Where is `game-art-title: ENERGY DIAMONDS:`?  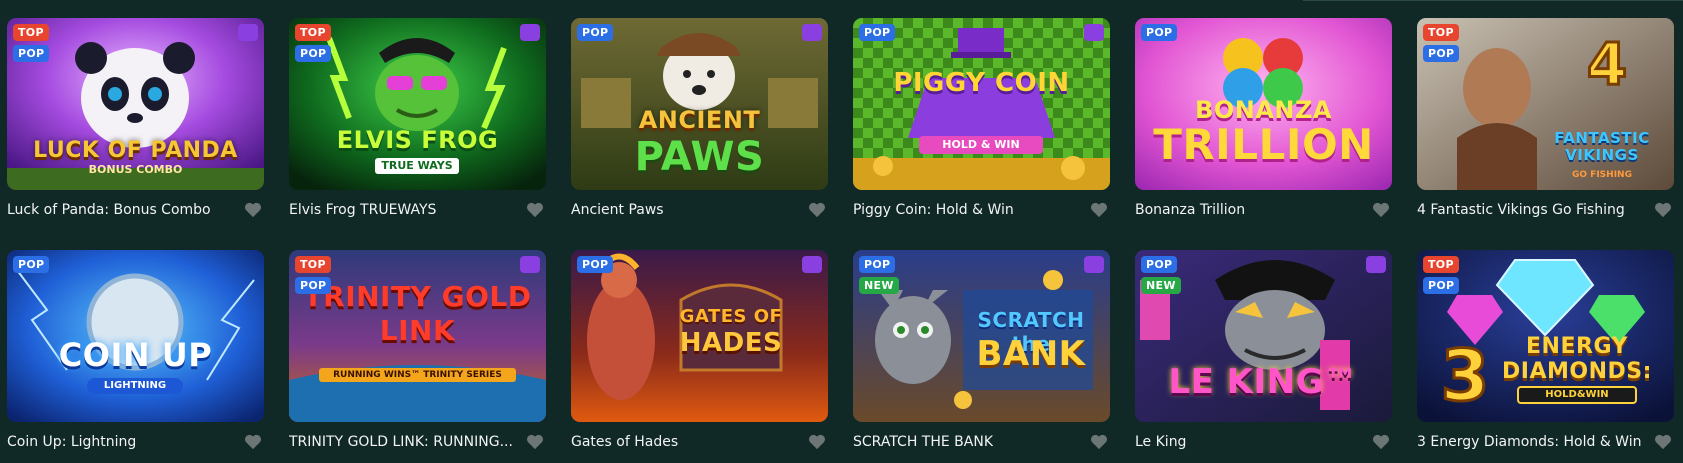
game-art-title: ENERGY DIAMONDS: is located at coordinates (1577, 359).